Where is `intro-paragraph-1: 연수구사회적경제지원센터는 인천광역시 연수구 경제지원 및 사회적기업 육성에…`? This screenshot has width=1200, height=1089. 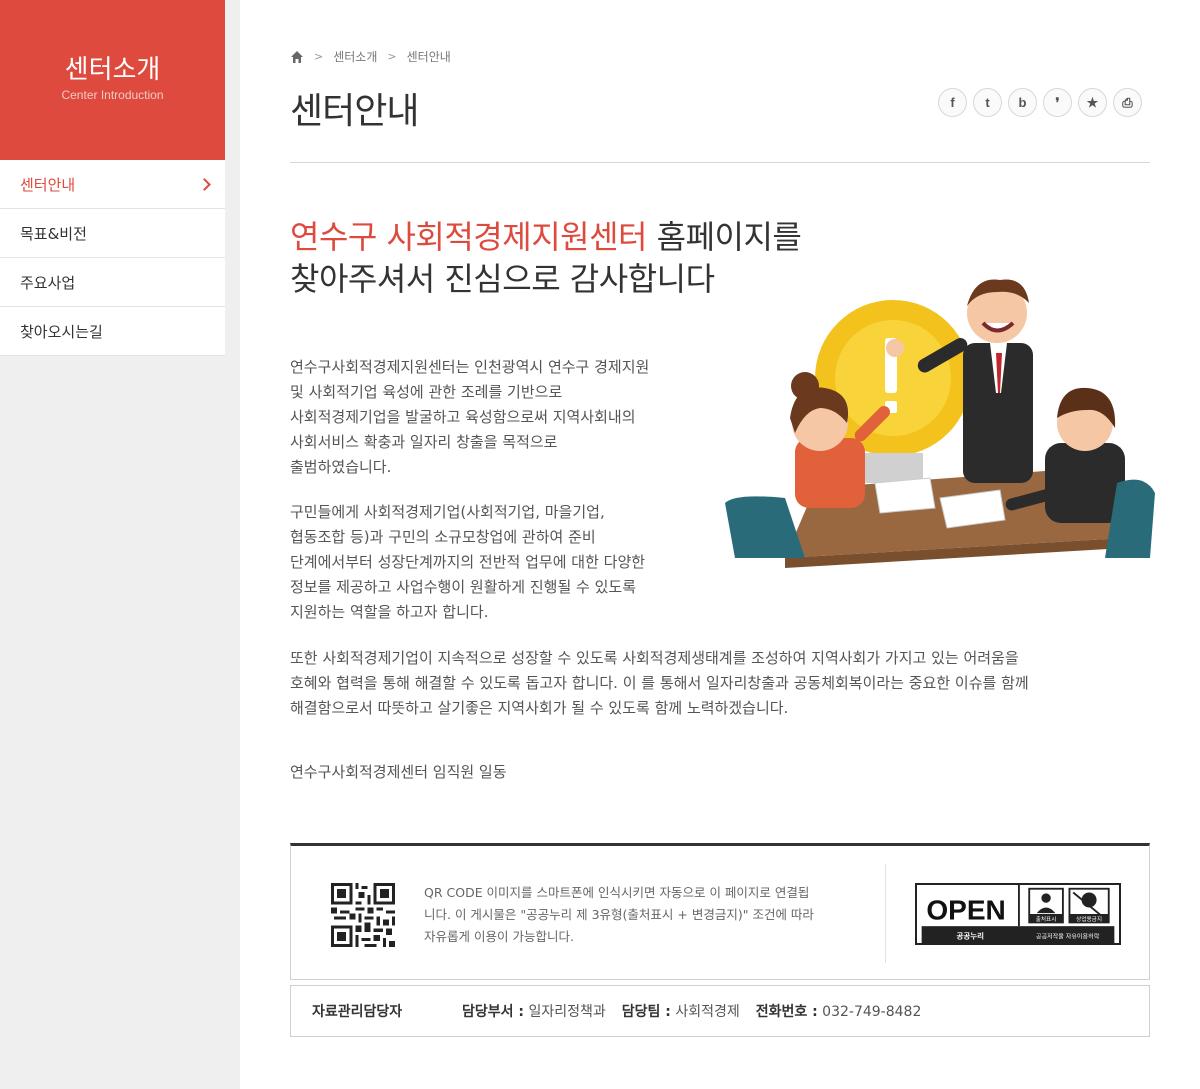
intro-paragraph-1: 연수구사회적경제지원센터는 인천광역시 연수구 경제지원 및 사회적기업 육성에… is located at coordinates (495, 417).